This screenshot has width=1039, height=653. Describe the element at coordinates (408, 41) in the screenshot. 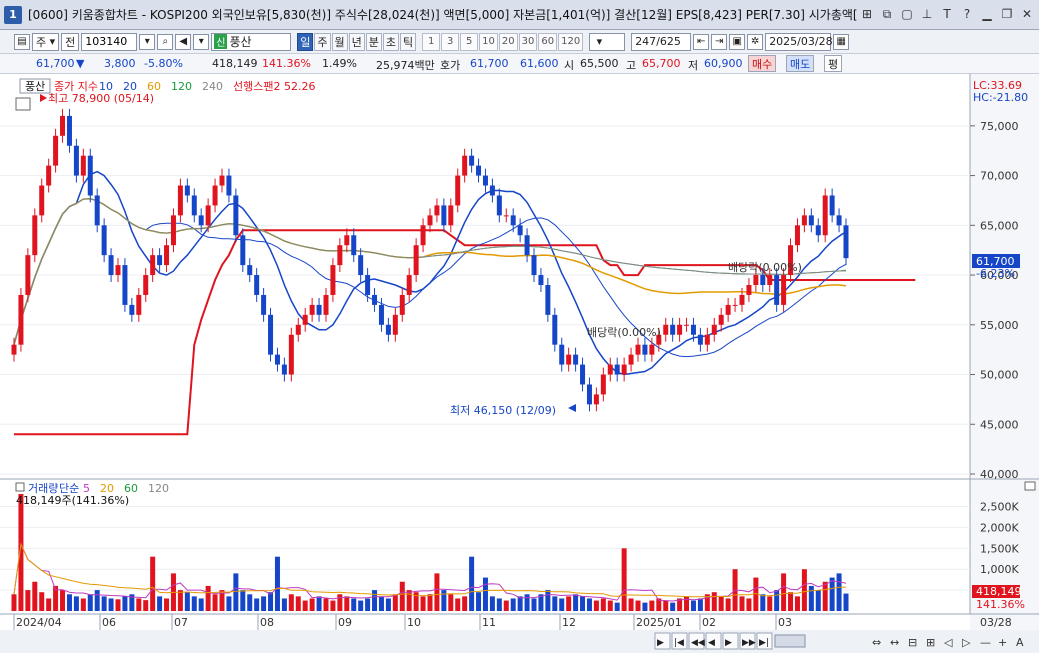

I see `period-tab-6: 틱` at that location.